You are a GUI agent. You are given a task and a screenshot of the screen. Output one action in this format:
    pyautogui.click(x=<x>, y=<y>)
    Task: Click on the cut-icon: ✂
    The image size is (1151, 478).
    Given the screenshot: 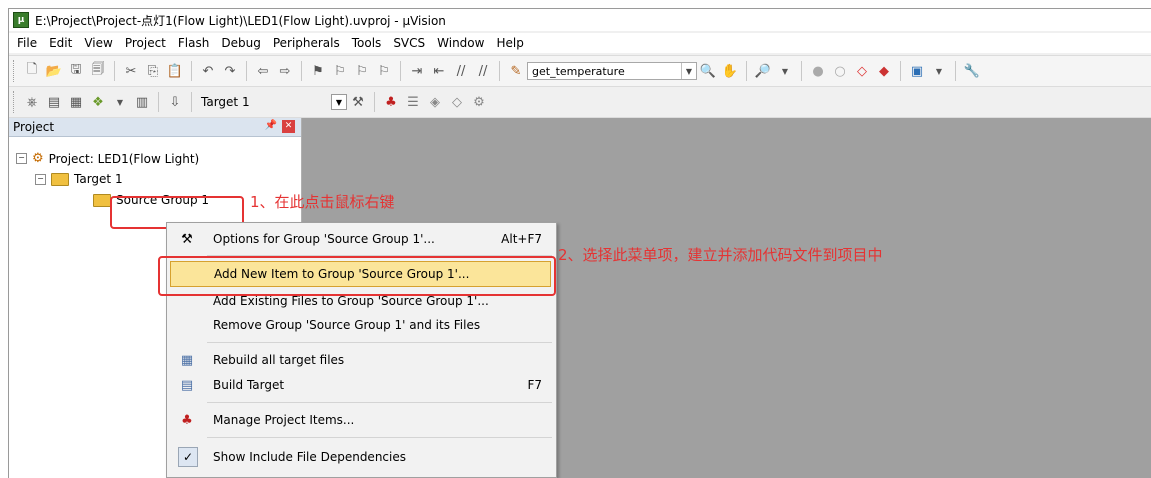 What is the action you would take?
    pyautogui.click(x=131, y=71)
    